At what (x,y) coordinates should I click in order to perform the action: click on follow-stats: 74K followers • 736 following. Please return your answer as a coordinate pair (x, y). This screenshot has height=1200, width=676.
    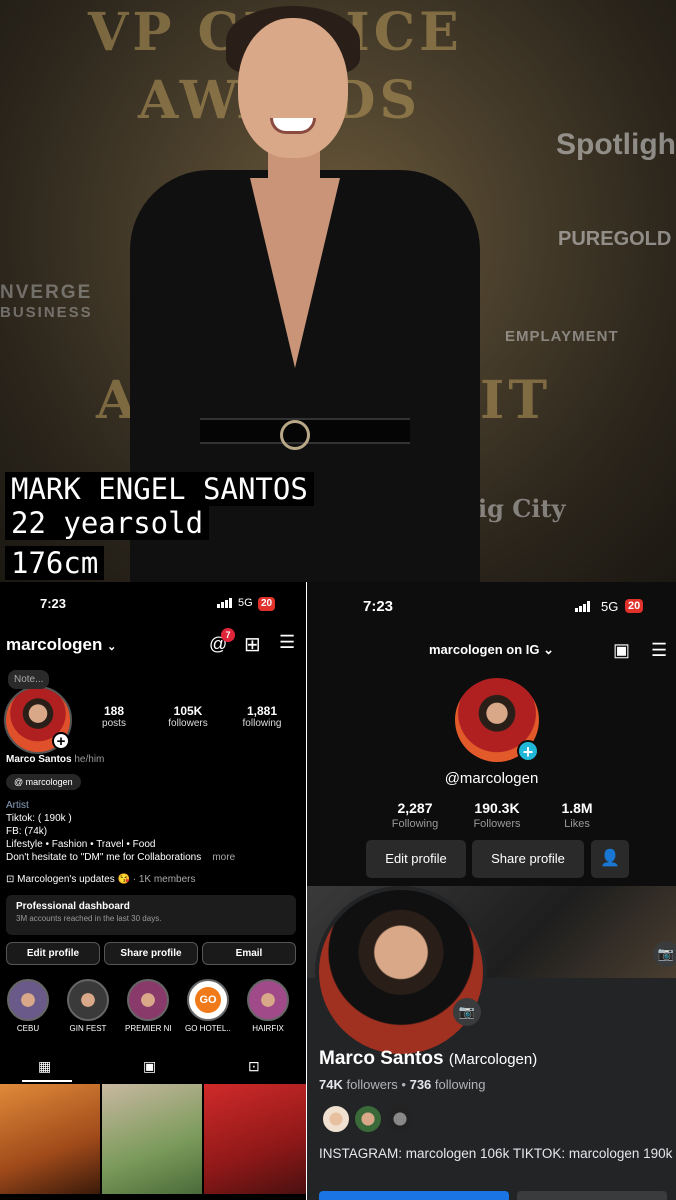
    Looking at the image, I should click on (402, 1084).